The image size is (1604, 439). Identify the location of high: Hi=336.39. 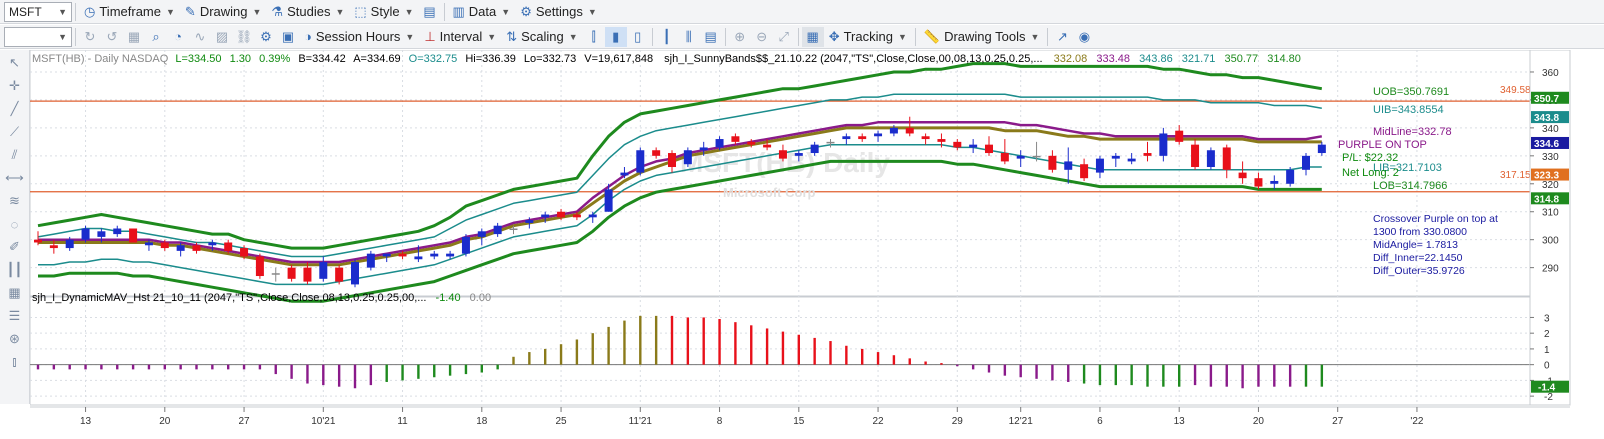
(490, 59).